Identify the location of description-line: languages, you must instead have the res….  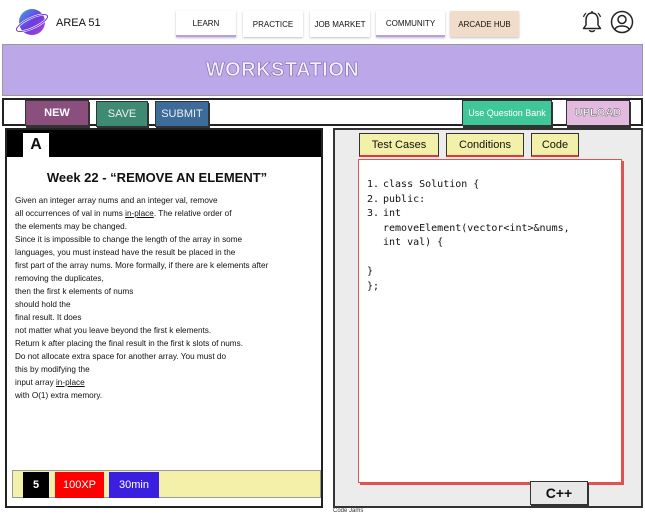
(125, 252).